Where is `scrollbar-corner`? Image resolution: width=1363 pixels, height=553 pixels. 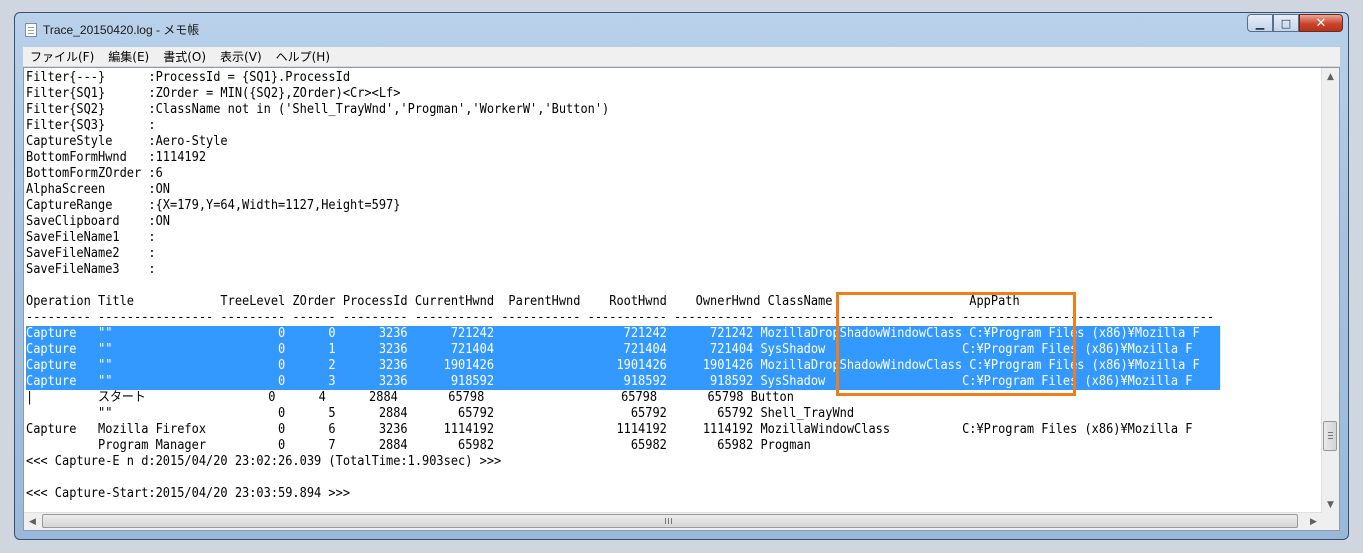 scrollbar-corner is located at coordinates (1330, 521).